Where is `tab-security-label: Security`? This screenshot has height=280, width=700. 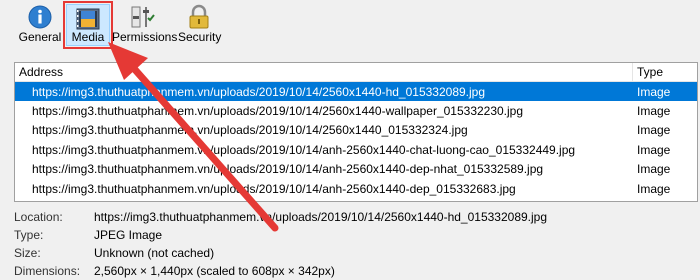 tab-security-label: Security is located at coordinates (200, 37).